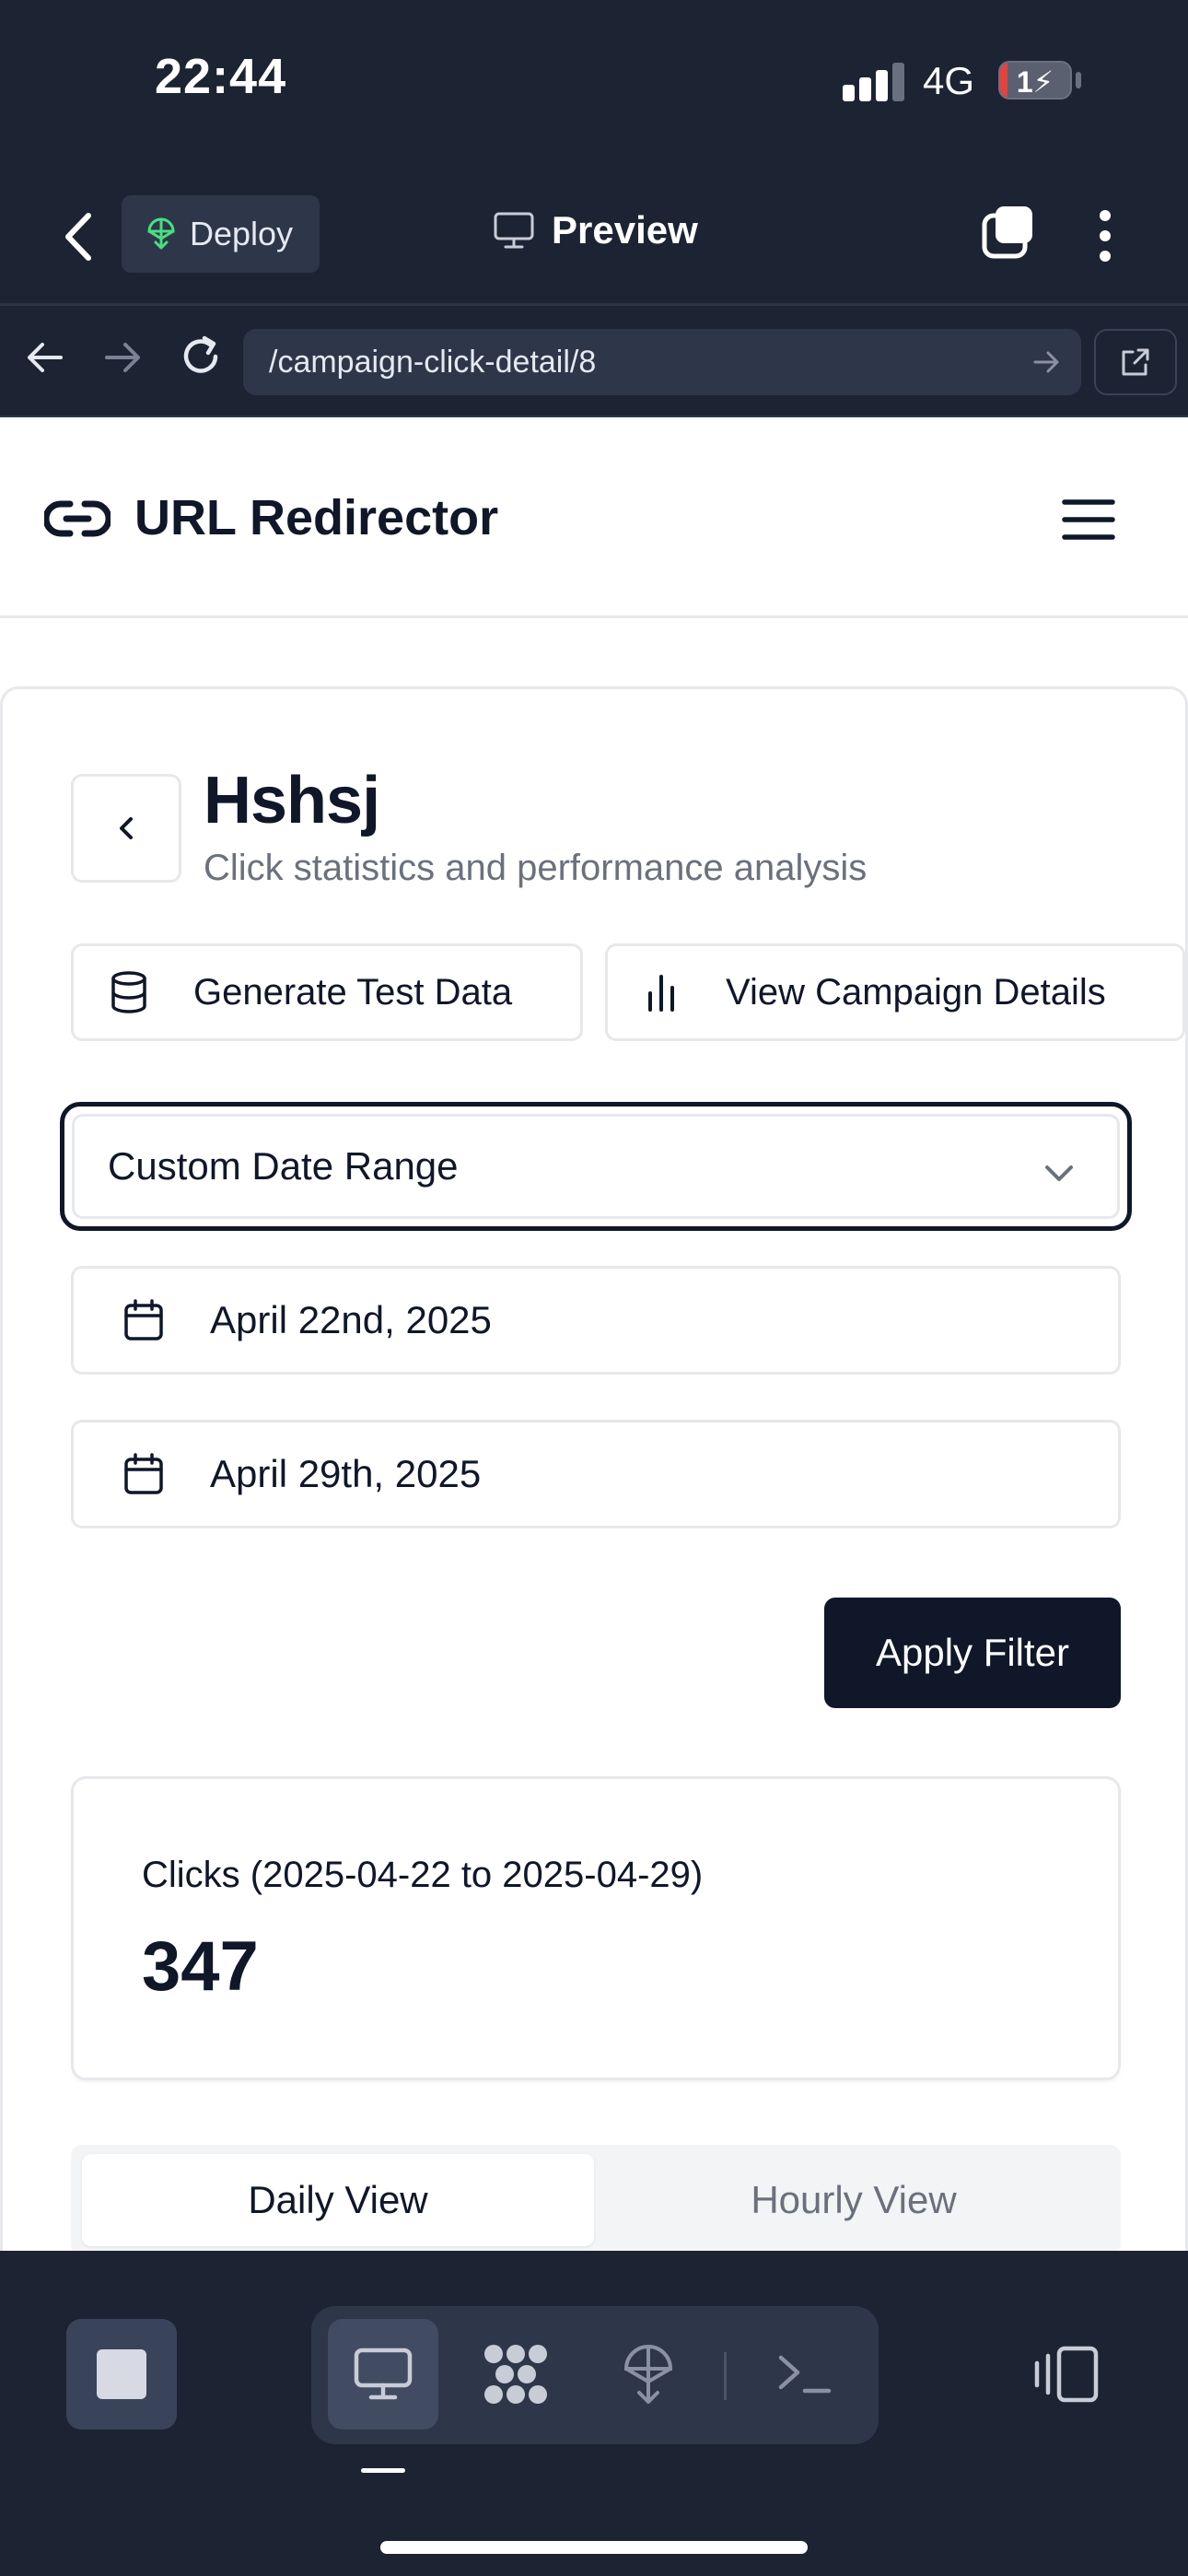  I want to click on link-icon, so click(77, 518).